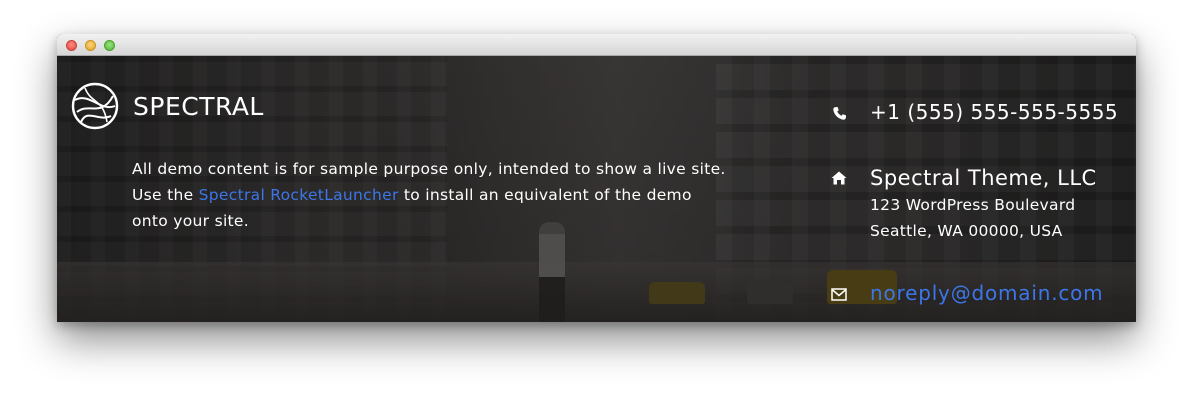  Describe the element at coordinates (71, 45) in the screenshot. I see `close-window-button` at that location.